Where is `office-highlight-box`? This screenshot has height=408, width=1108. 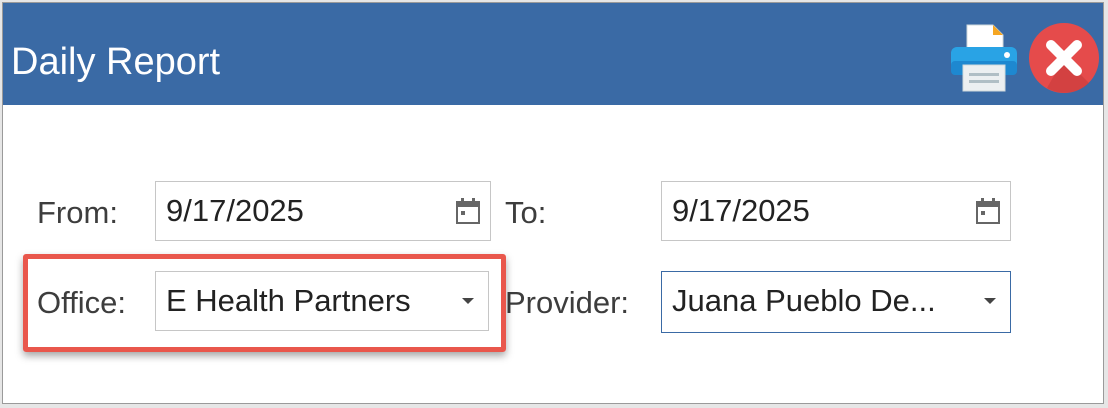
office-highlight-box is located at coordinates (264, 303).